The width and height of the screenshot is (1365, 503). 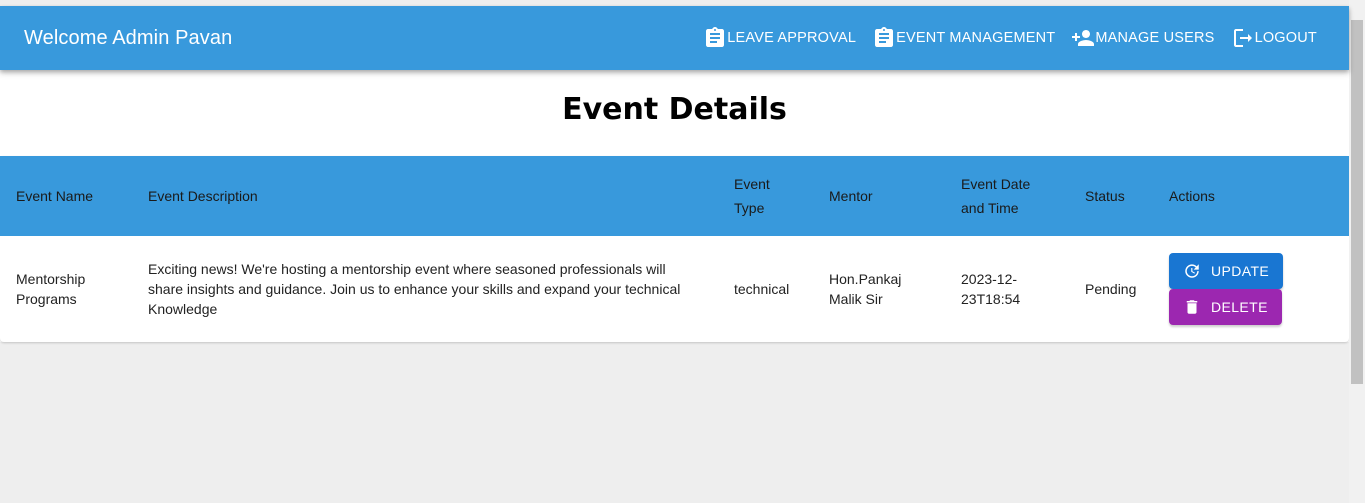 What do you see at coordinates (976, 38) in the screenshot?
I see `nav-label: EVENT MANAGEMENT` at bounding box center [976, 38].